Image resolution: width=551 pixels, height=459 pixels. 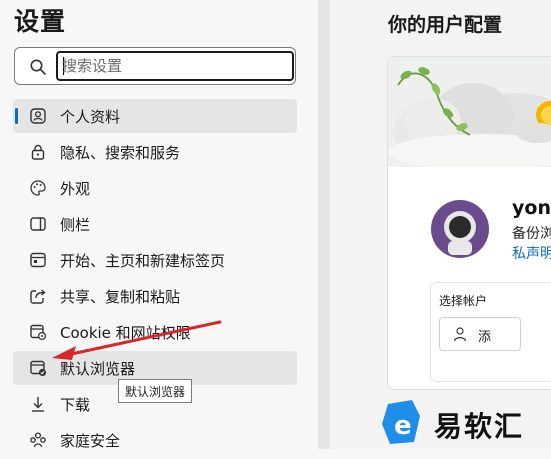 I want to click on nav-item-profile: 个人资料, so click(x=155, y=116).